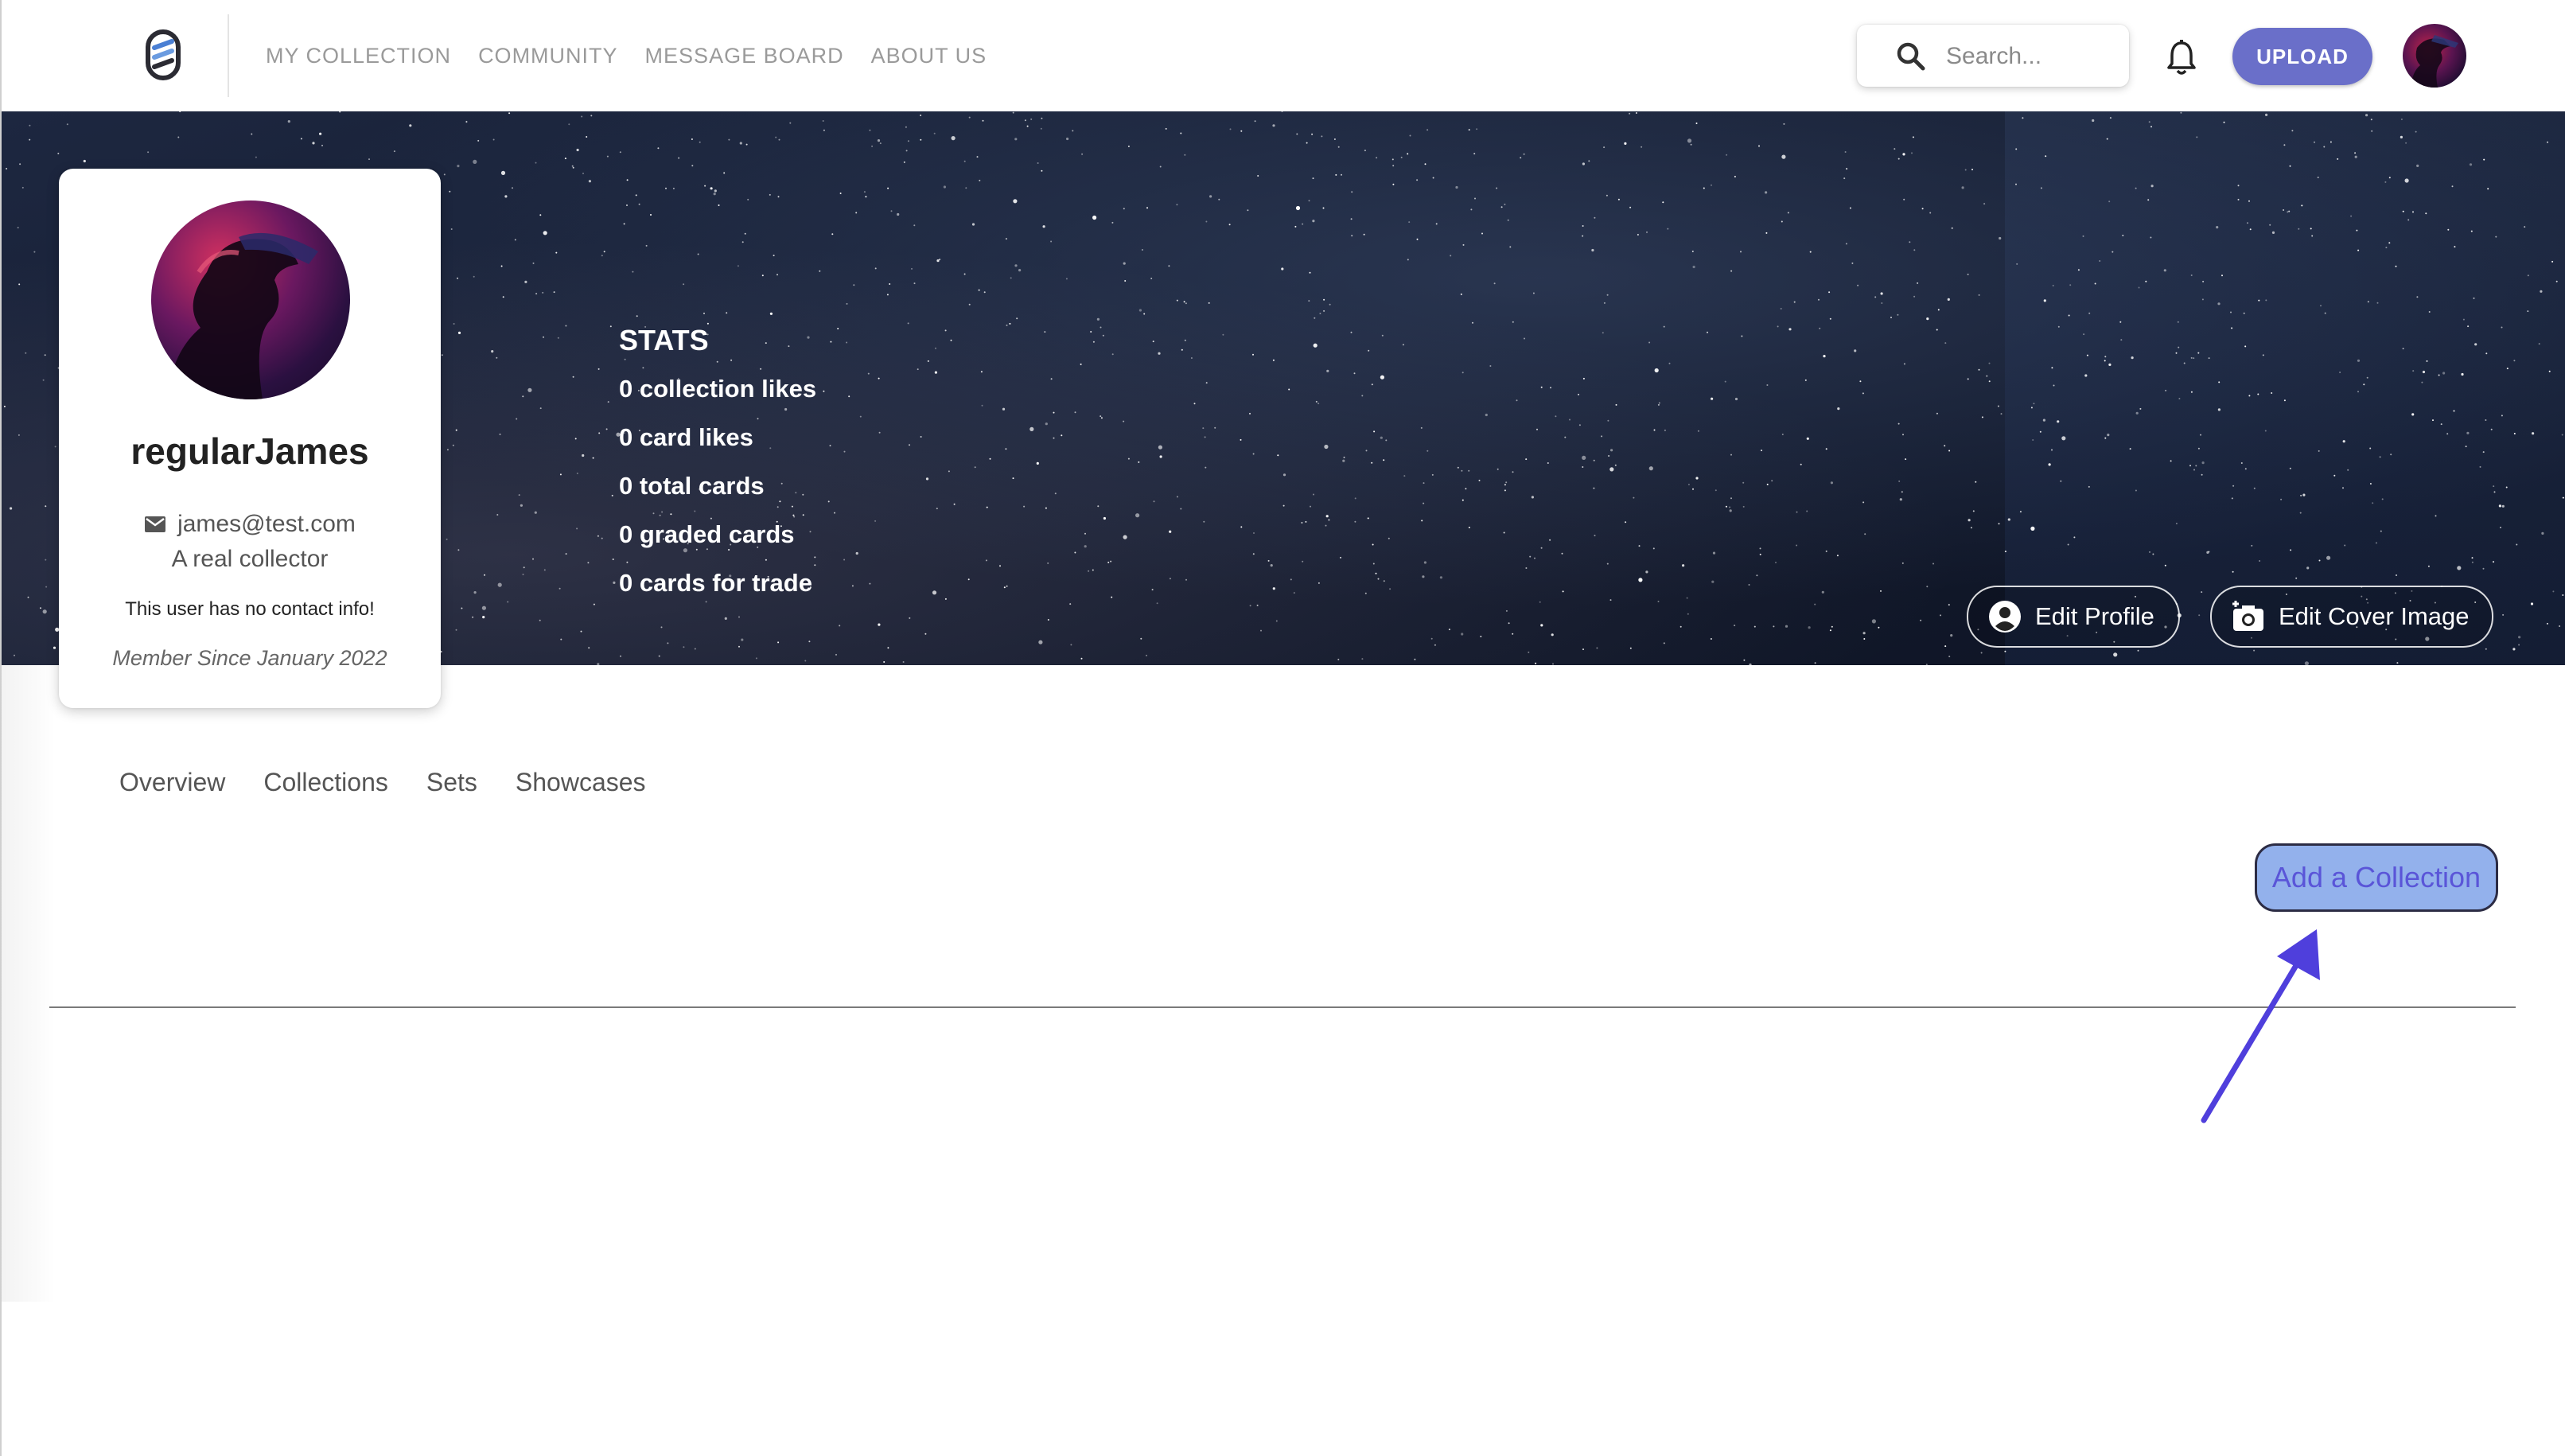 Image resolution: width=2565 pixels, height=1456 pixels. What do you see at coordinates (2261, 1026) in the screenshot?
I see `arrow-annotation-icon` at bounding box center [2261, 1026].